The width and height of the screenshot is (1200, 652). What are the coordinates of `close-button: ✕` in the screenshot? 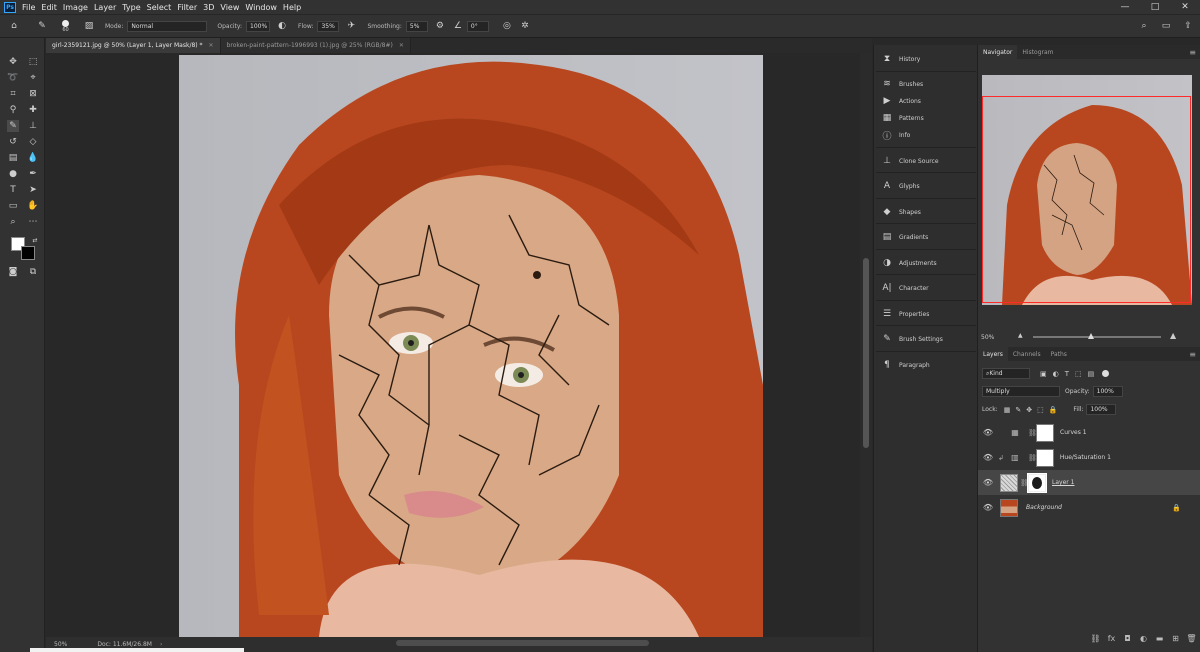 It's located at (1185, 7).